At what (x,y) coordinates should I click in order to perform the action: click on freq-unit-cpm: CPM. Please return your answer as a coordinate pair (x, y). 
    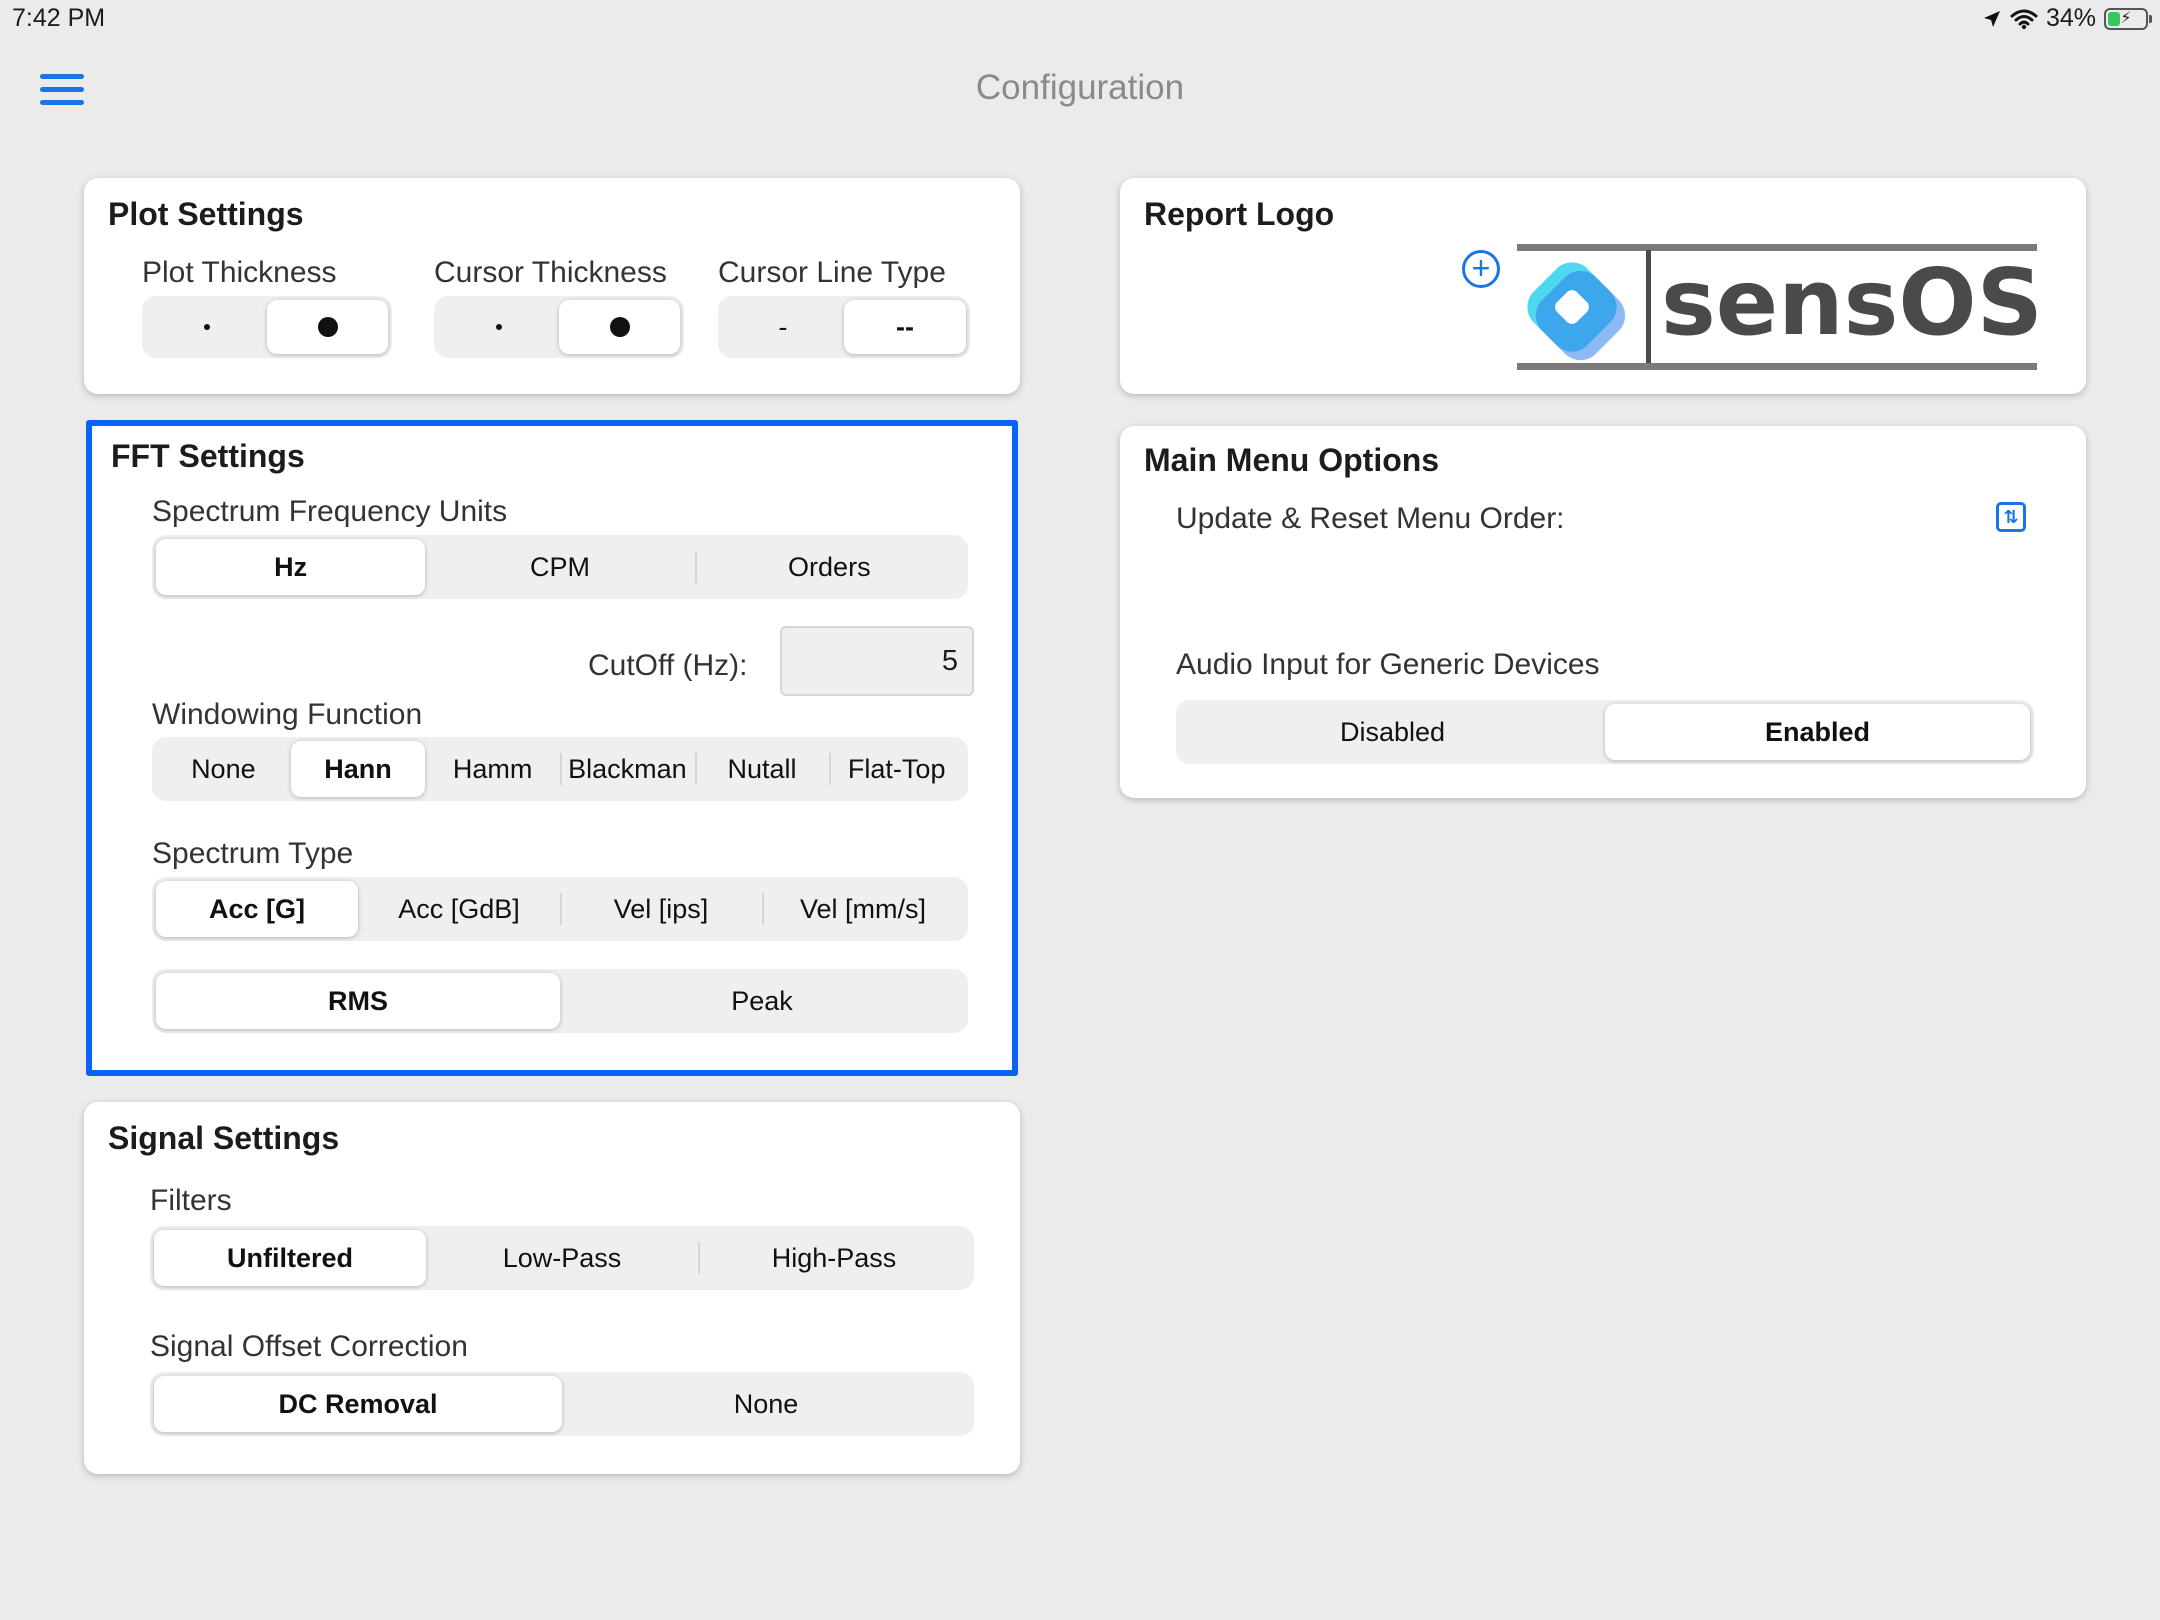
    Looking at the image, I should click on (559, 567).